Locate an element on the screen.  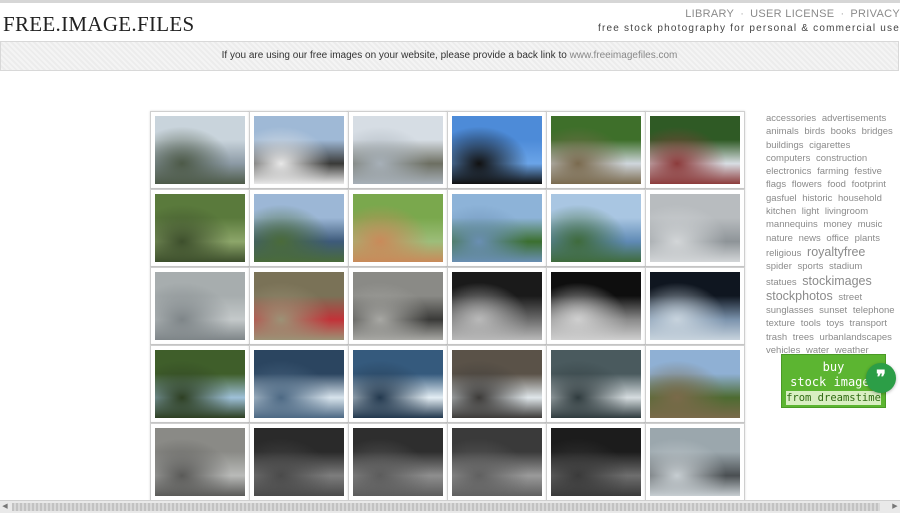
tag-link-livingroom: livingroom is located at coordinates (846, 211).